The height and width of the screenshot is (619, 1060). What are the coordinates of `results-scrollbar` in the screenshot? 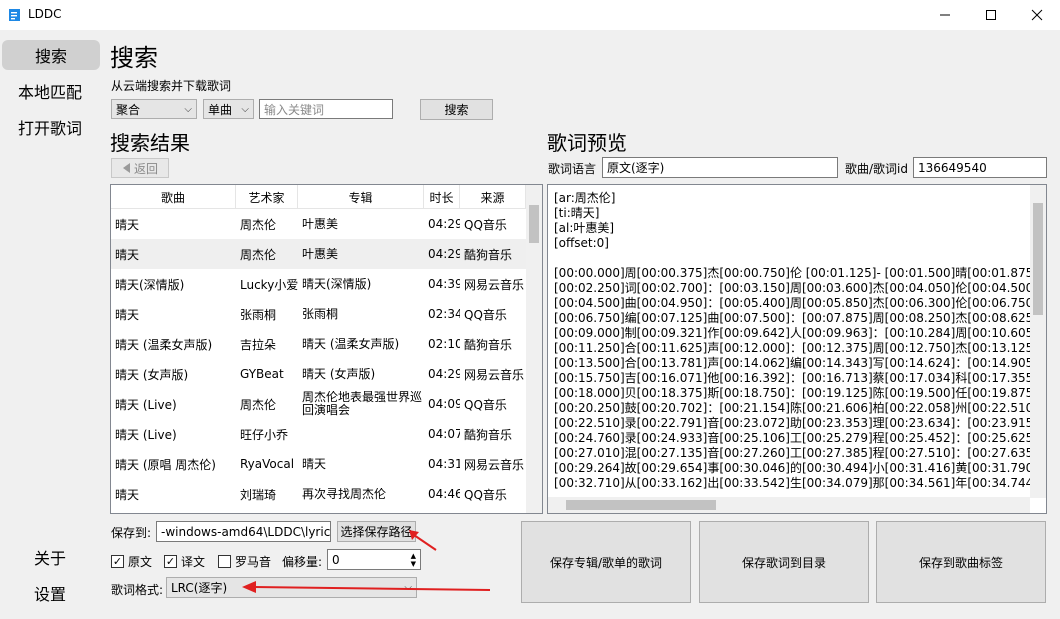 It's located at (534, 349).